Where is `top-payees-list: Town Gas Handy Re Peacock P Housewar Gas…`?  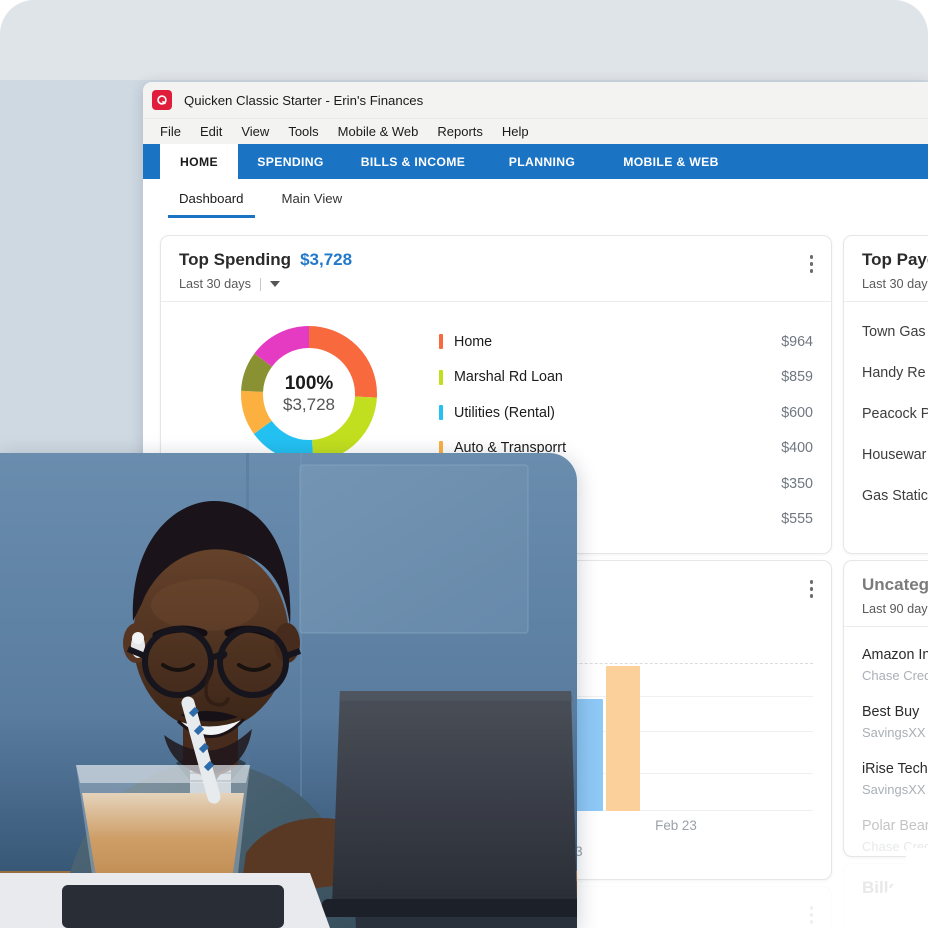 top-payees-list: Town Gas Handy Re Peacock P Housewar Gas… is located at coordinates (886, 409).